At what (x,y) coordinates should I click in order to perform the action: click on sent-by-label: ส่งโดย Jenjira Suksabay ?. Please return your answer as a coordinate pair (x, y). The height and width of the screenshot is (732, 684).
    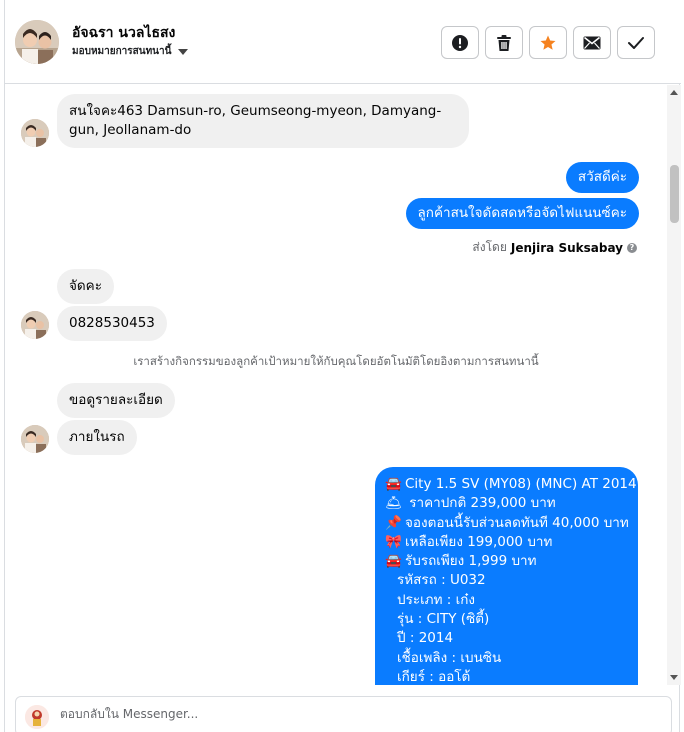
    Looking at the image, I should click on (554, 247).